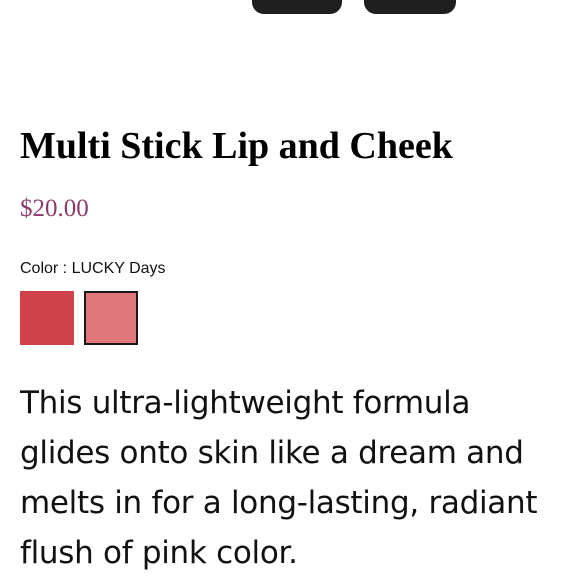  What do you see at coordinates (47, 318) in the screenshot?
I see `color-swatch-red` at bounding box center [47, 318].